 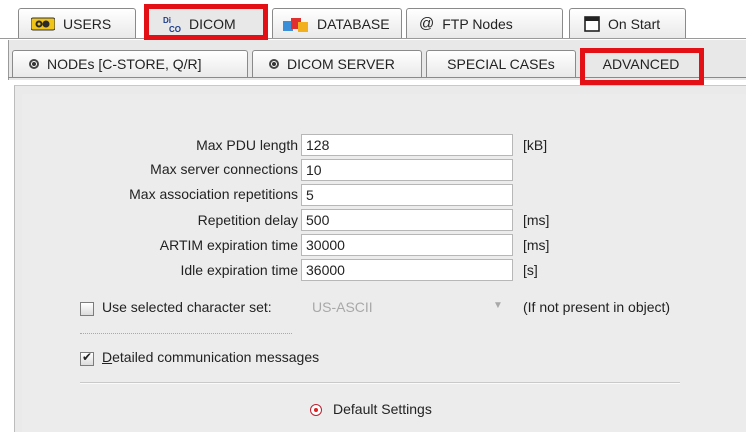 What do you see at coordinates (172, 24) in the screenshot?
I see `dicom-icon: Di COM` at bounding box center [172, 24].